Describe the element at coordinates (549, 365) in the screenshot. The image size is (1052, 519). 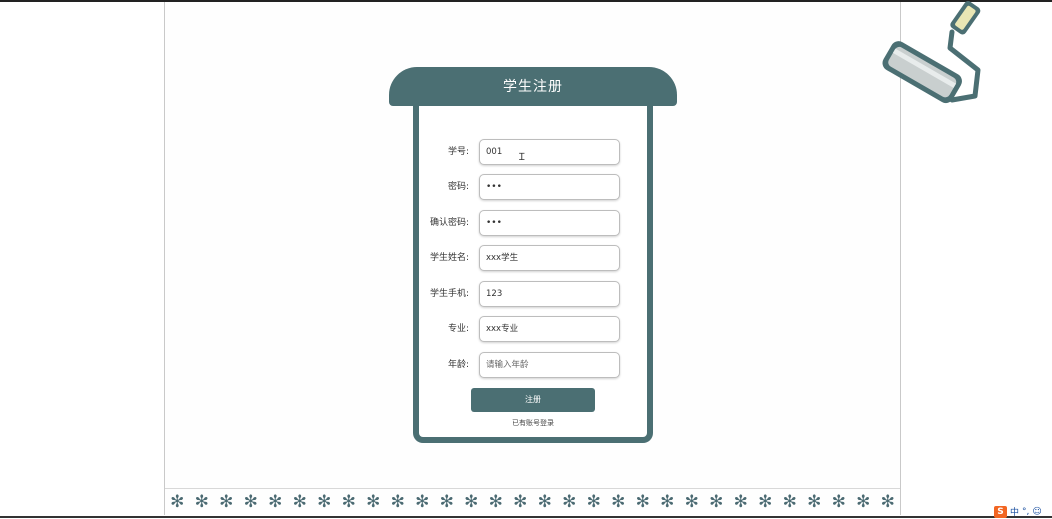
I see `age-input: 请输入年龄` at that location.